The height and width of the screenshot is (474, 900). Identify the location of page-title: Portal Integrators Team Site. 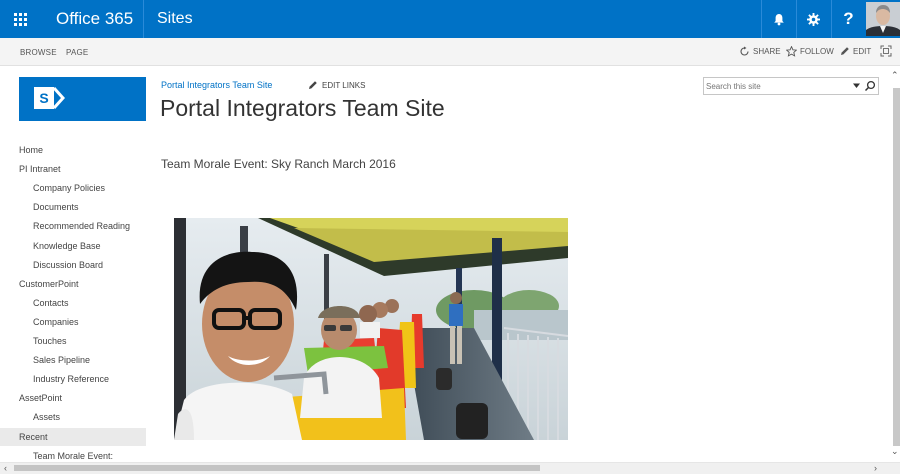
(302, 108).